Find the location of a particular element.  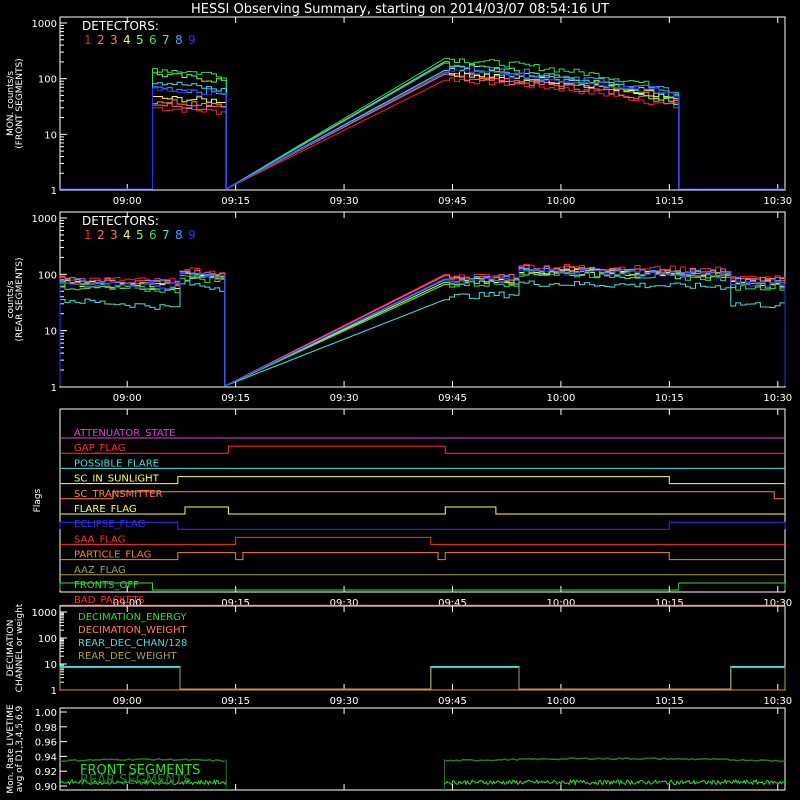

decimation-xtick-label: 09:45 is located at coordinates (452, 701).